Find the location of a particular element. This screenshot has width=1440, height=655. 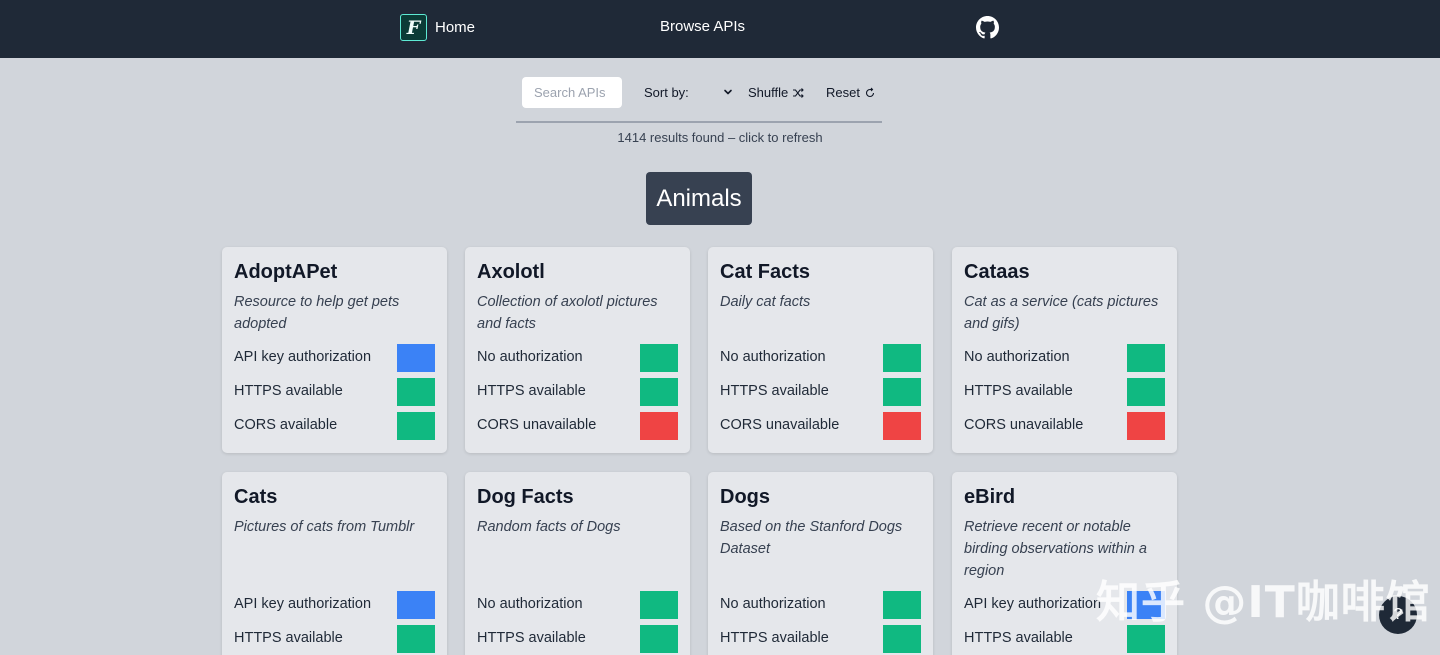

shuffle-button: Shuffle is located at coordinates (776, 92).